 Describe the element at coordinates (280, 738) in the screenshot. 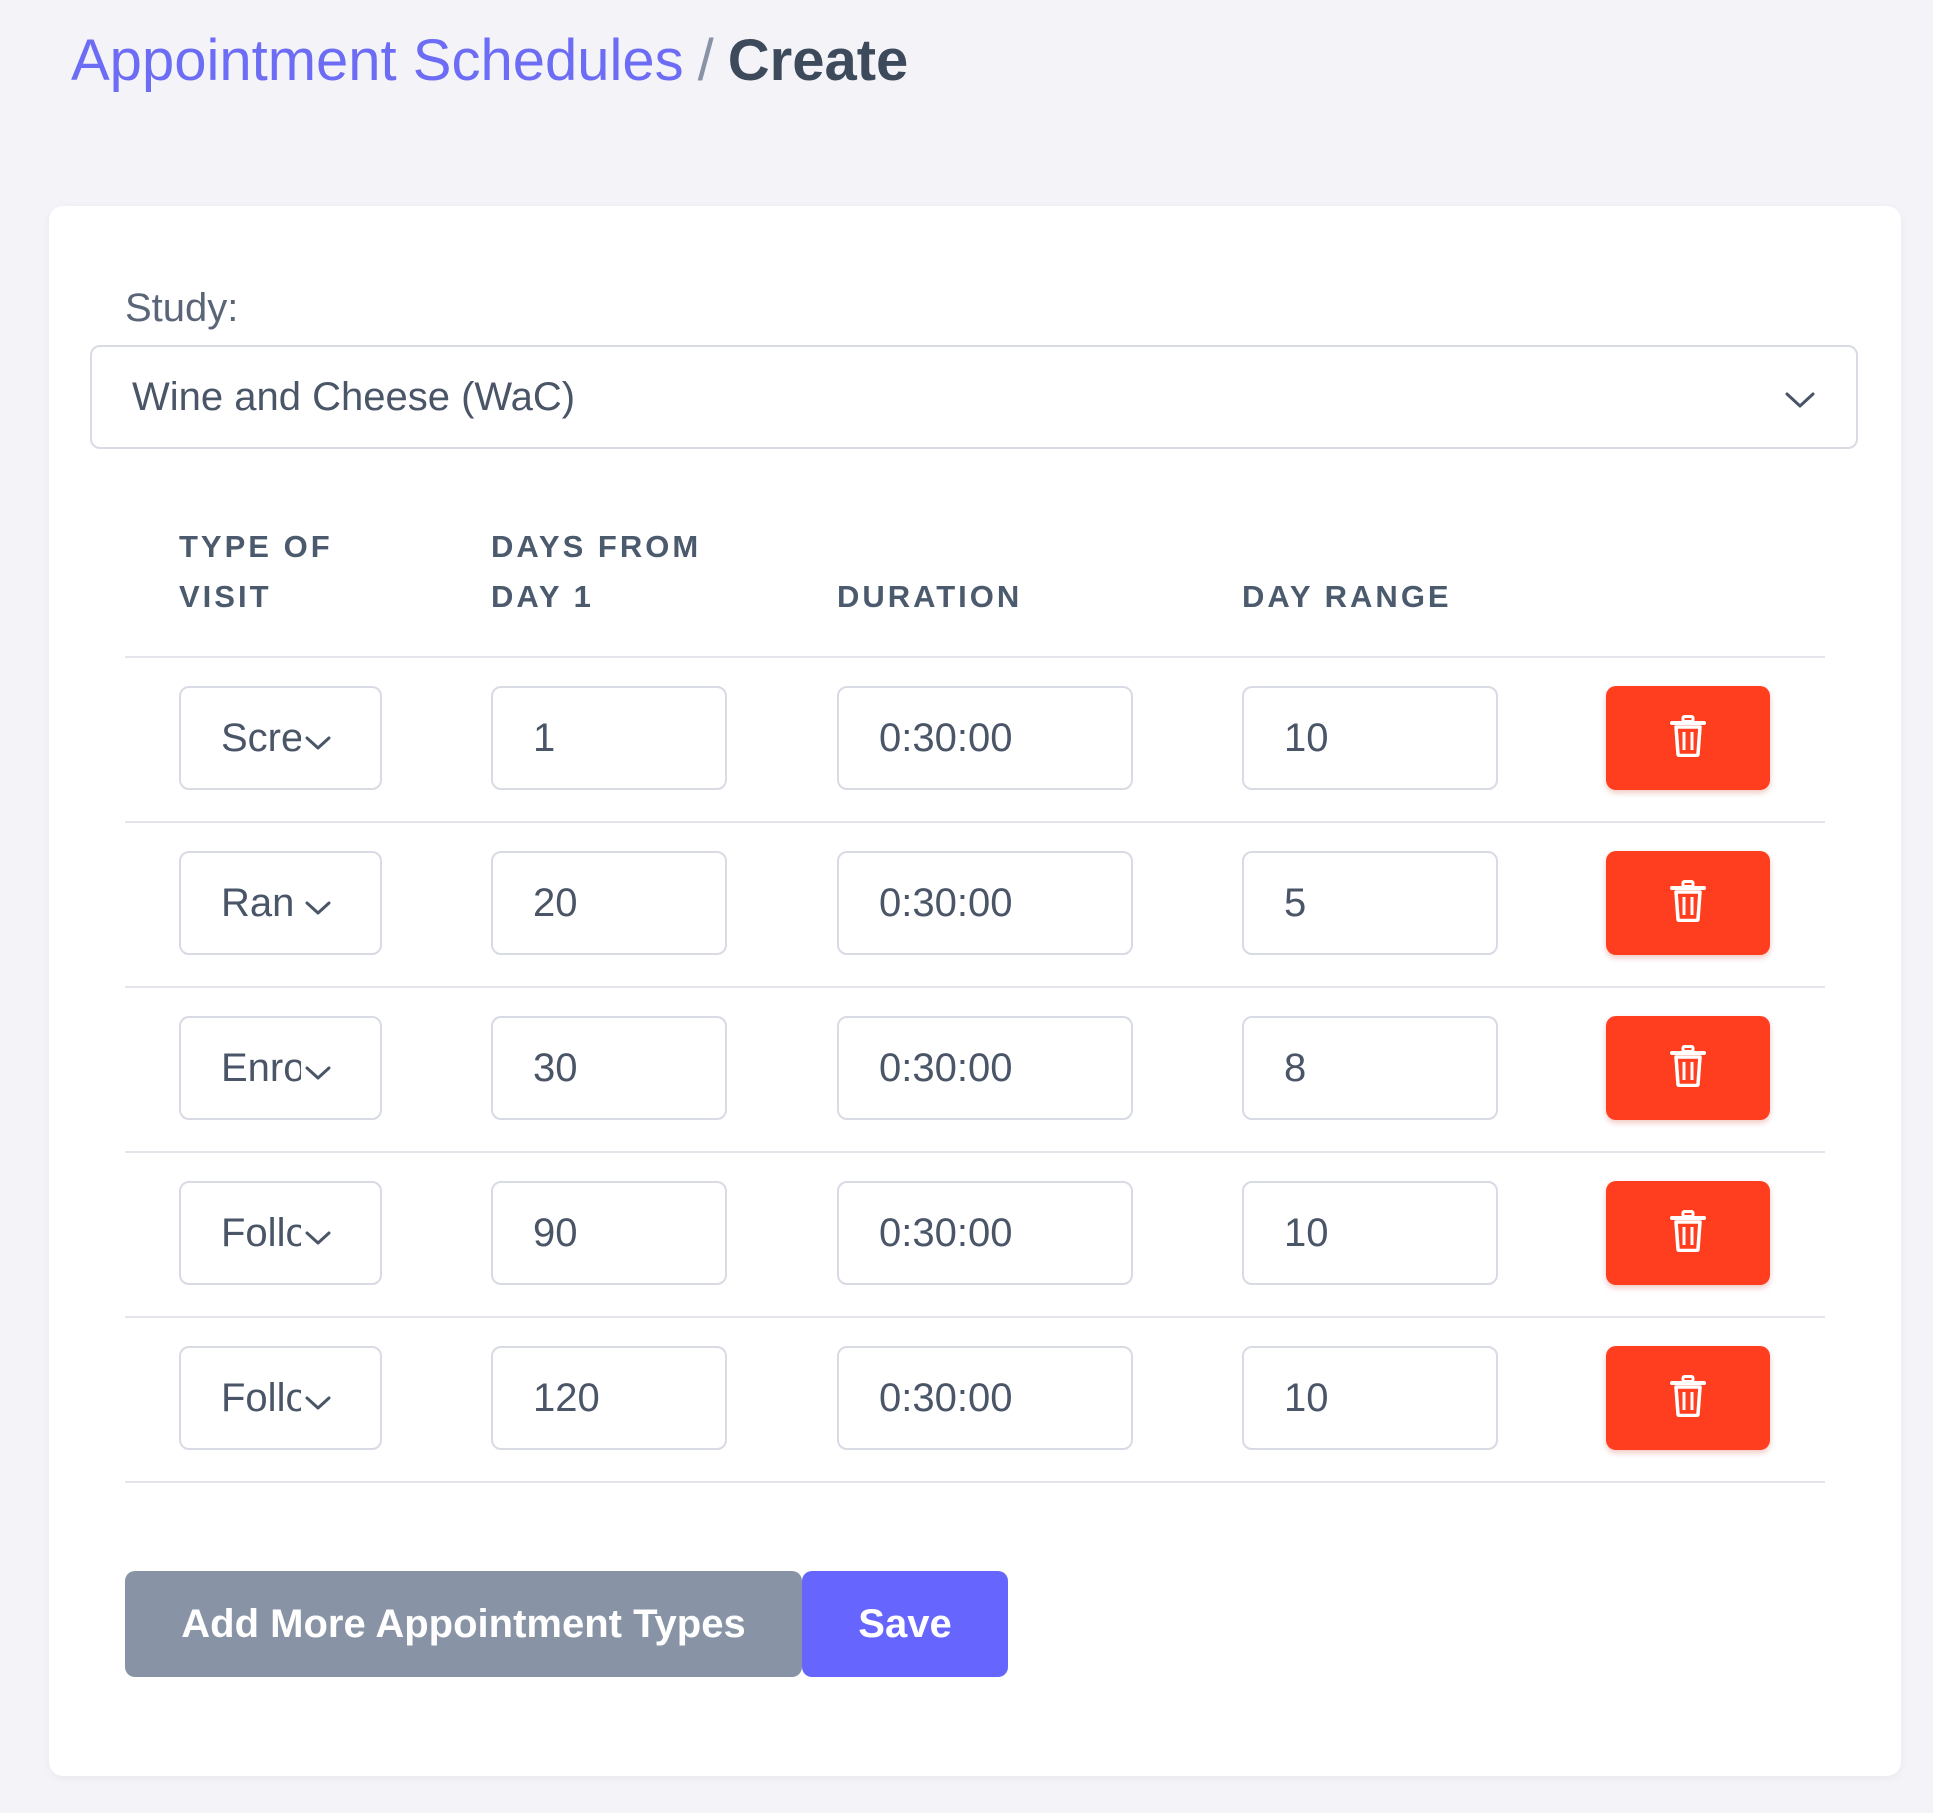

I see `type-of-visit-select: Scre` at that location.